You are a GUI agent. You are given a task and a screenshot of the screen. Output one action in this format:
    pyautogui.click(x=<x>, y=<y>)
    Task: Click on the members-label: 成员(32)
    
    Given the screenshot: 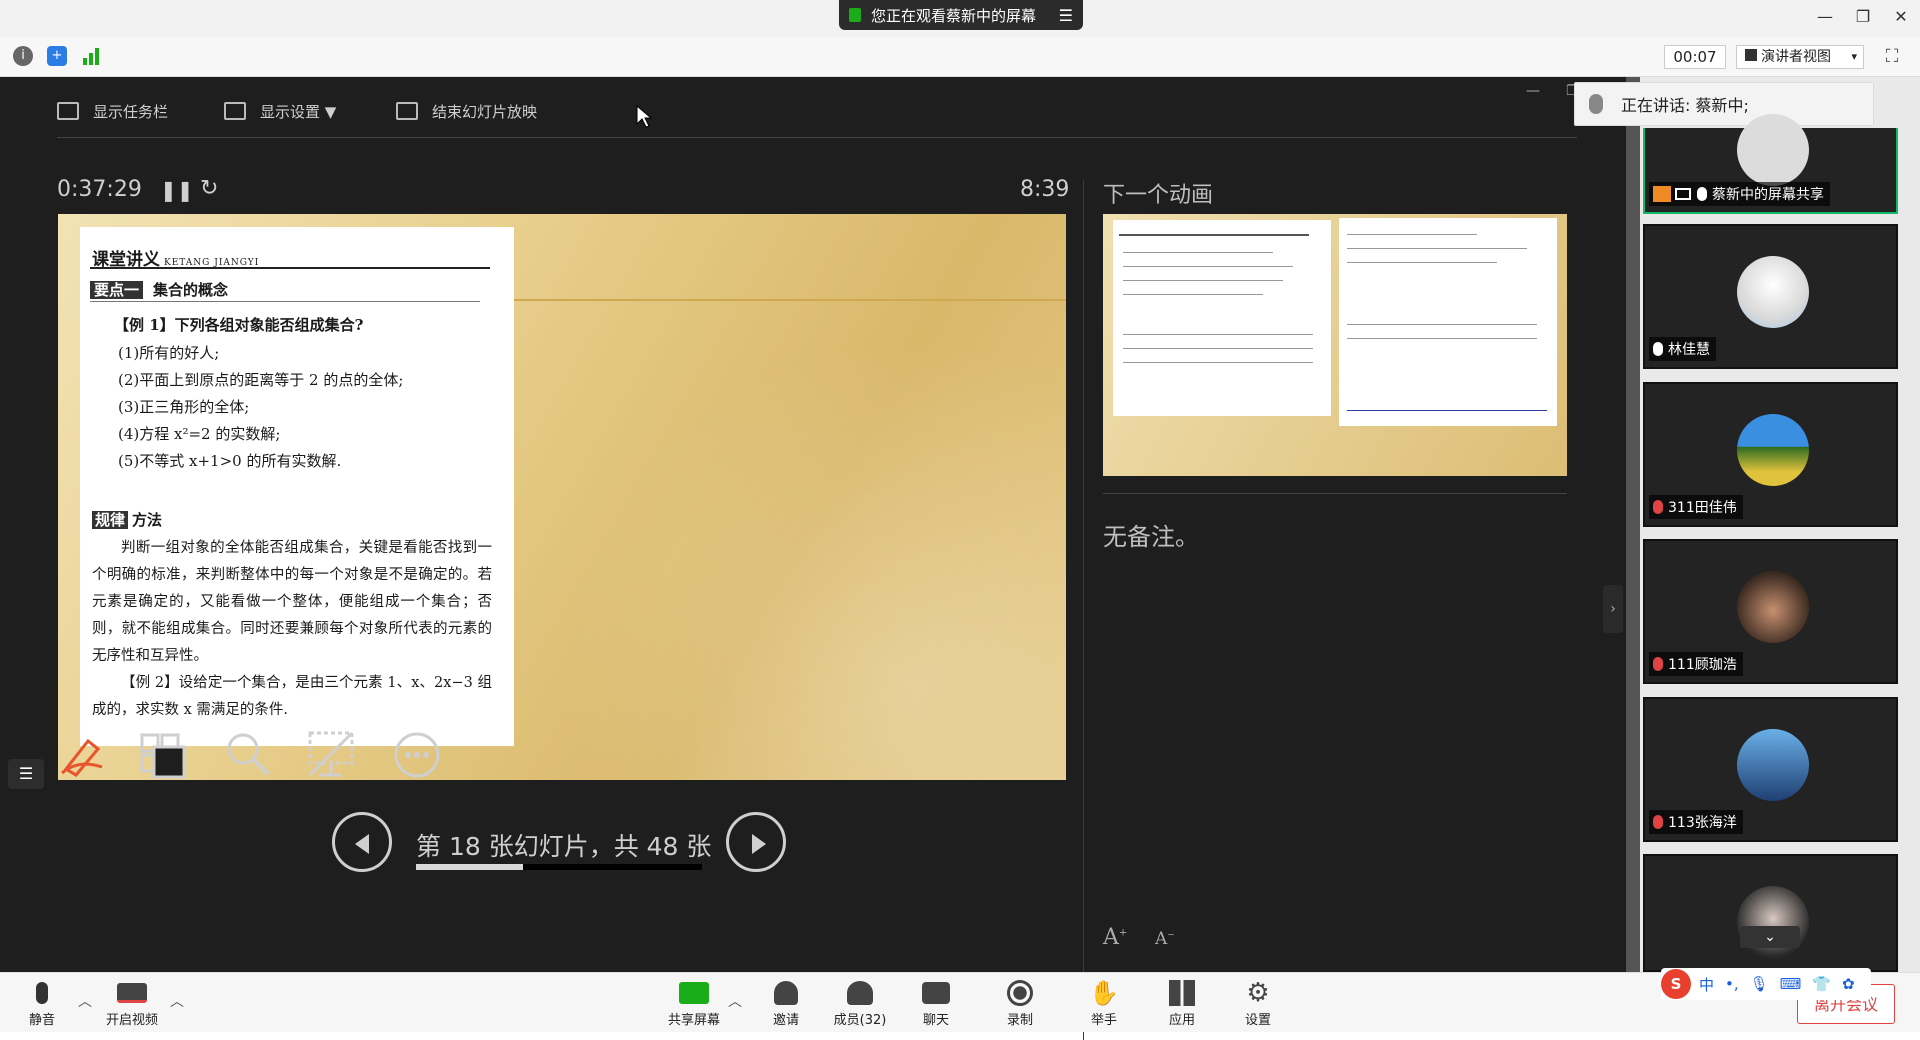 What is the action you would take?
    pyautogui.click(x=860, y=1020)
    